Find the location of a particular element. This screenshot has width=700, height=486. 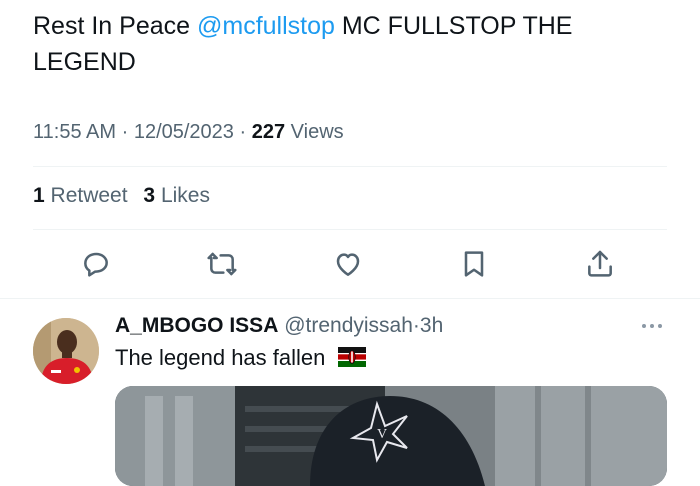

reply-text-content: The legend has fallen is located at coordinates (220, 357).